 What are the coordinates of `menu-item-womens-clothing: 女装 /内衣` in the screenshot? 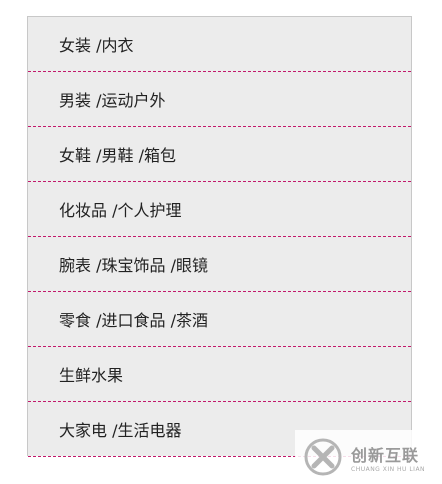 It's located at (219, 44).